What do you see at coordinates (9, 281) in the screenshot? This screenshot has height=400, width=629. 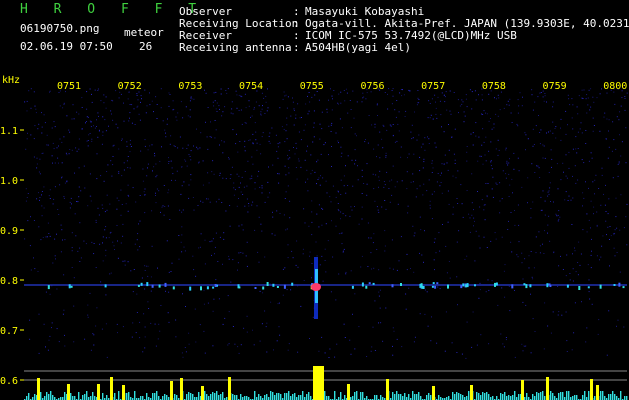 I see `y-tick-label: 0.8` at bounding box center [9, 281].